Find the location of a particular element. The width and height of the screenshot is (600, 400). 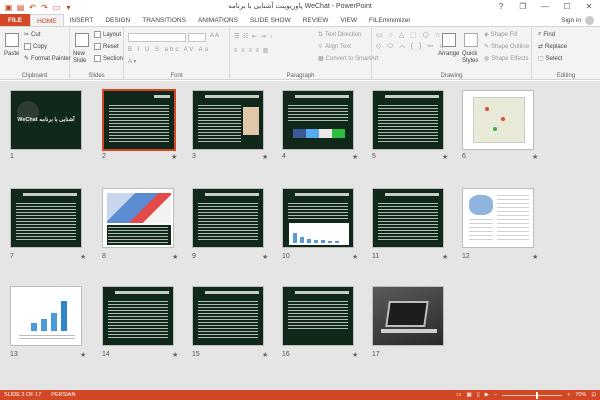

paste-icon is located at coordinates (12, 40).